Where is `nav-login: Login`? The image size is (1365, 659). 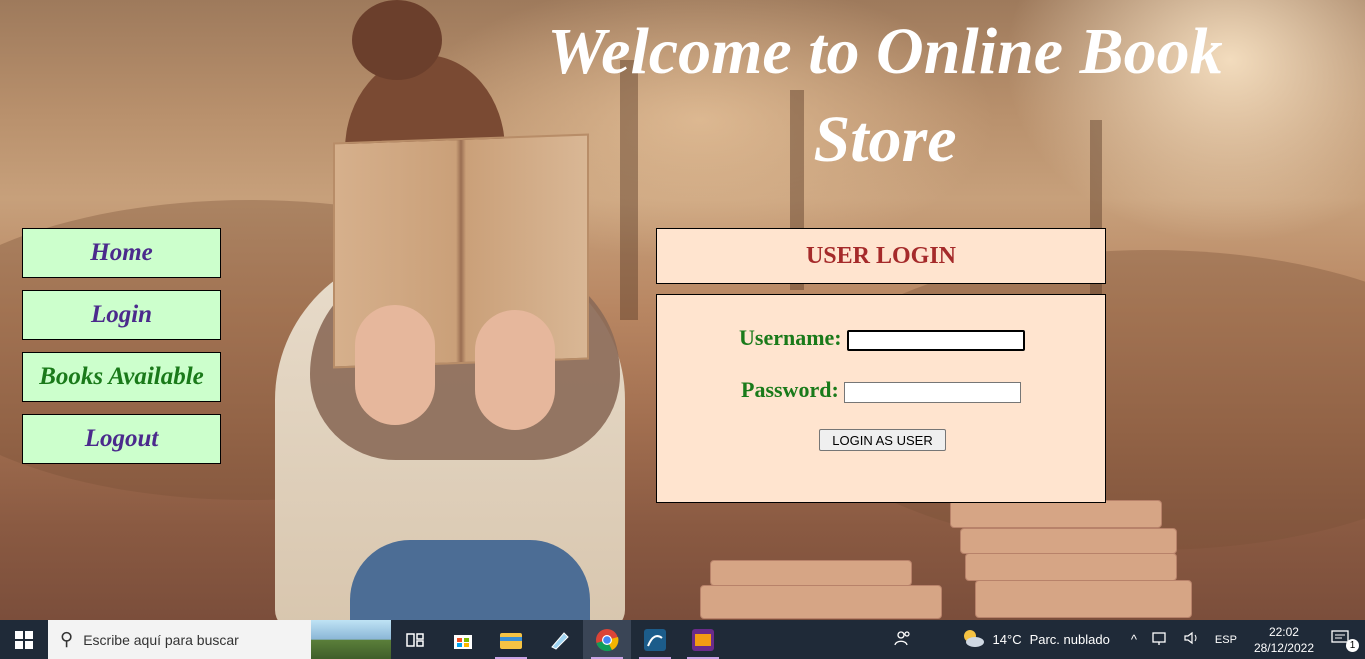
nav-login: Login is located at coordinates (121, 315).